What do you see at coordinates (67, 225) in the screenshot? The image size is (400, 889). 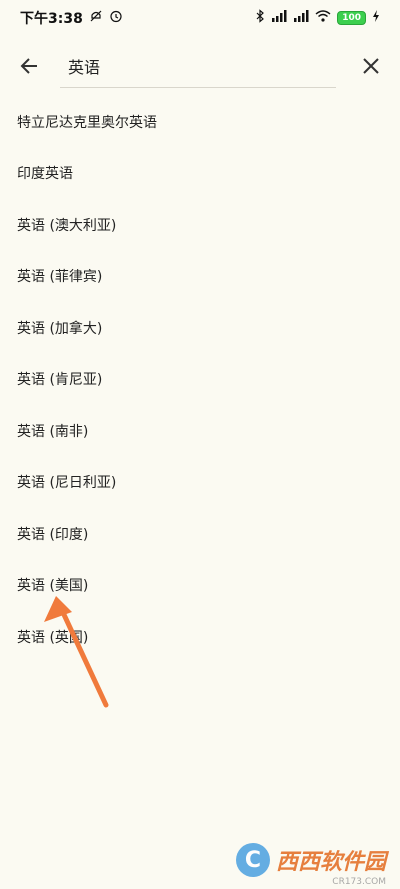 I see `list-item-label: 英语 (澳大利亚)` at bounding box center [67, 225].